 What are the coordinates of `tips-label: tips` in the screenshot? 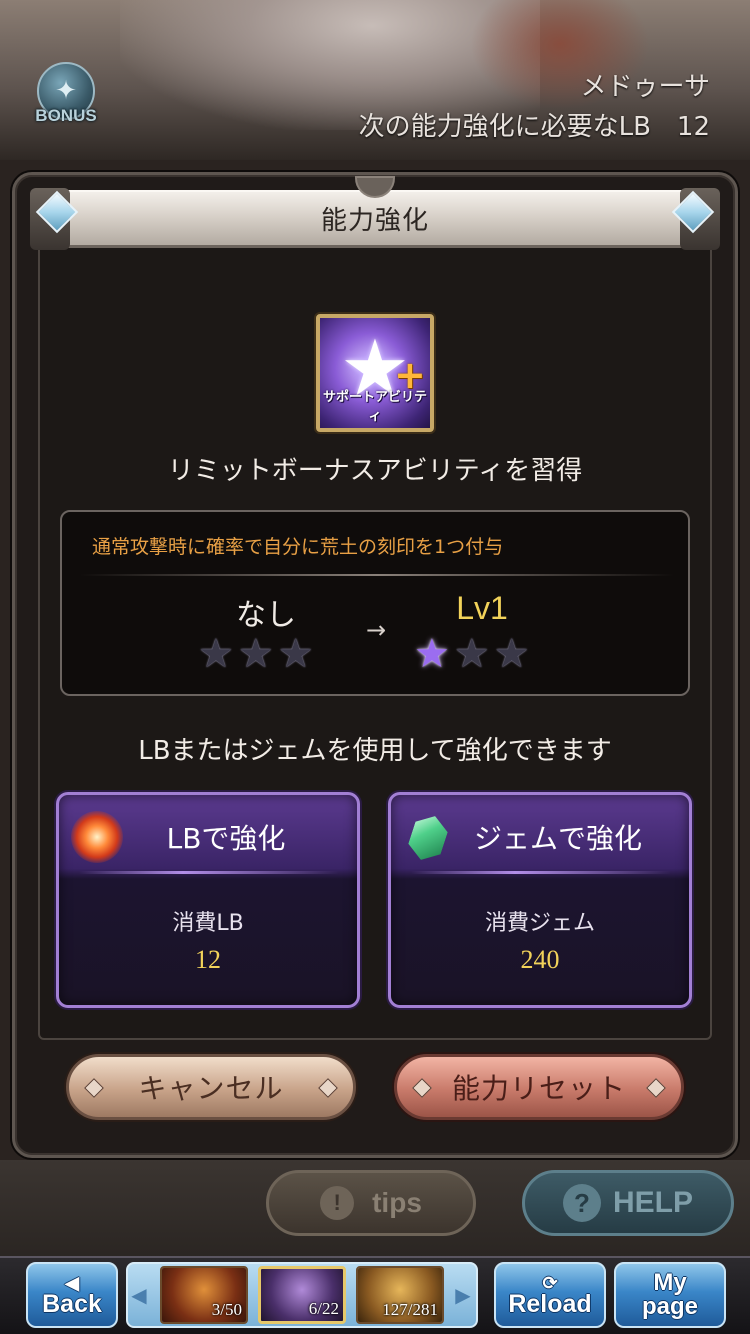 It's located at (397, 1202).